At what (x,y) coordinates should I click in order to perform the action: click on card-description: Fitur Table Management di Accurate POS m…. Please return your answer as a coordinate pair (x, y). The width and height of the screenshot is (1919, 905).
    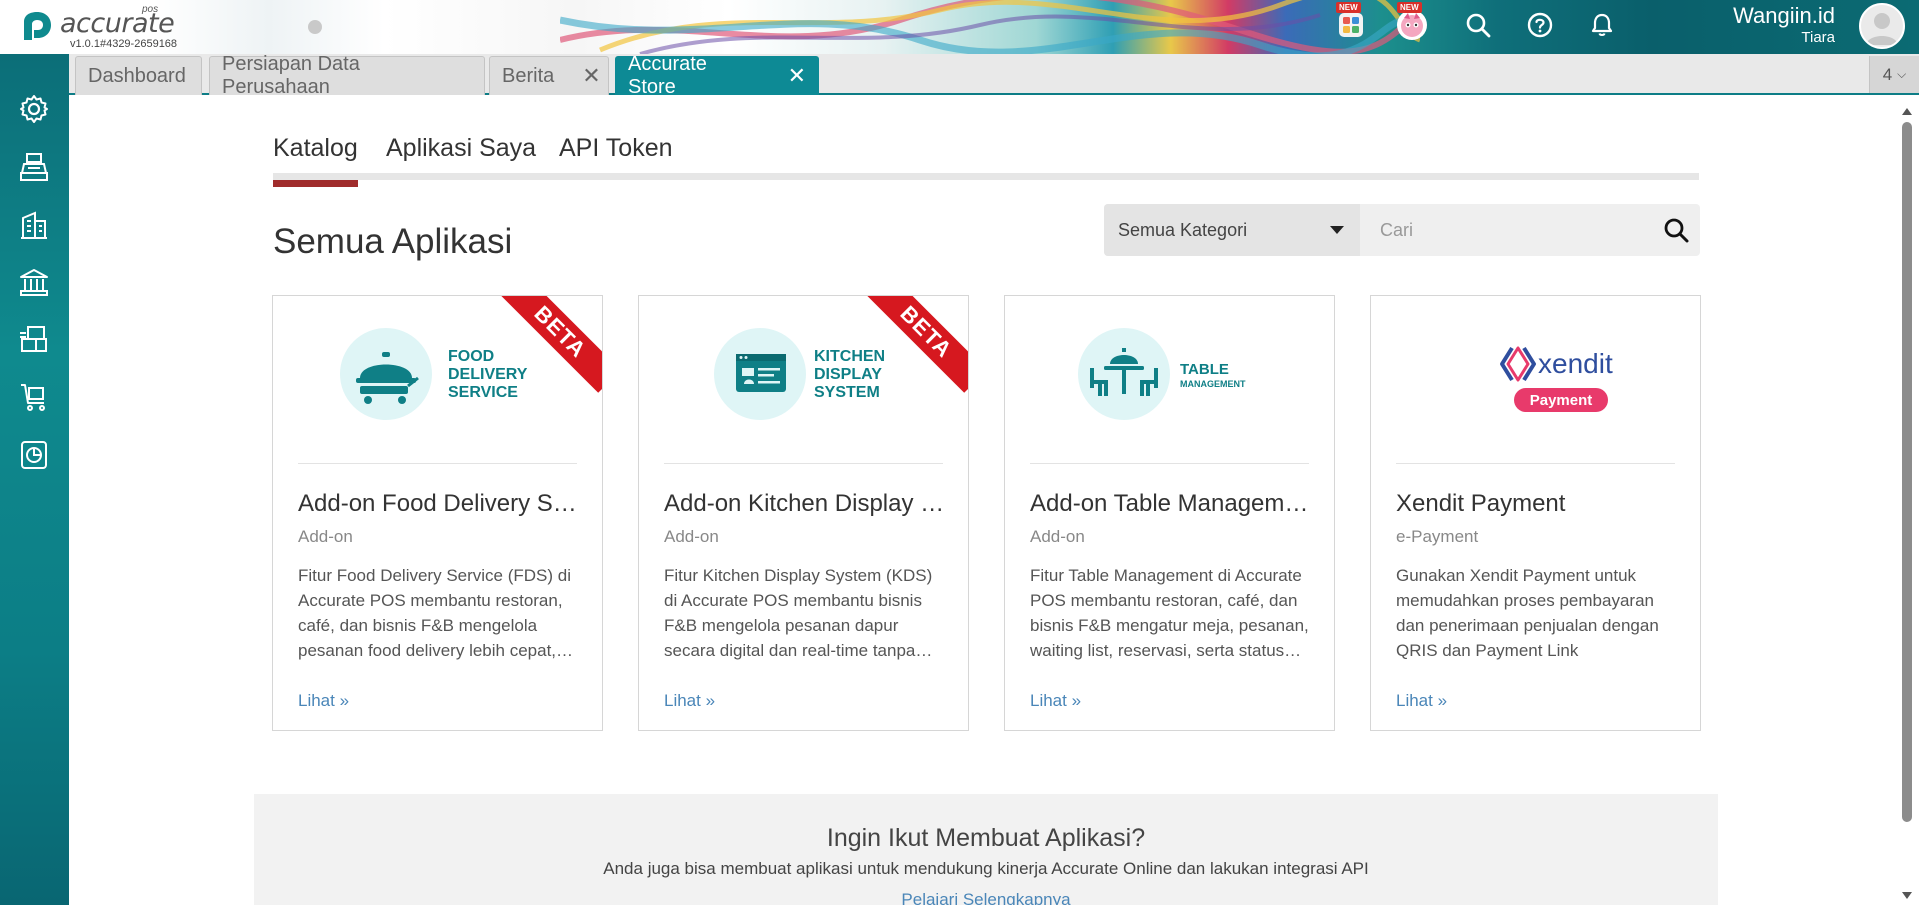
    Looking at the image, I should click on (1169, 613).